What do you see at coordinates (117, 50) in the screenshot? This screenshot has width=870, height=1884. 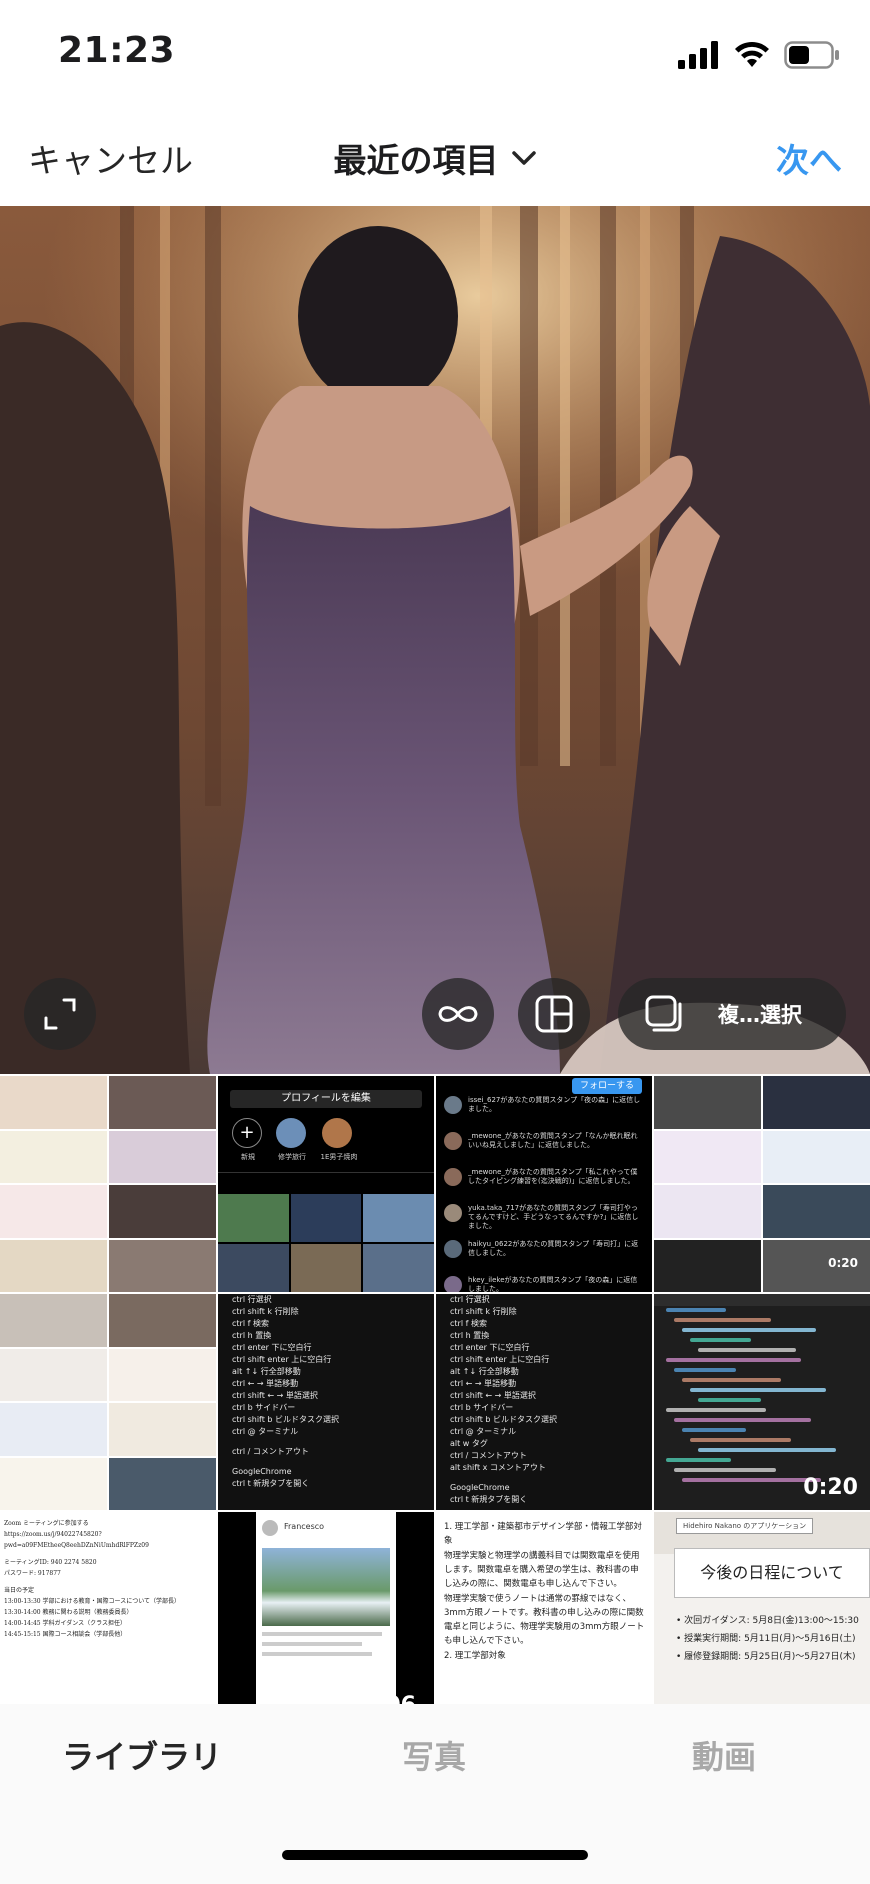 I see `status-time: 21:23` at bounding box center [117, 50].